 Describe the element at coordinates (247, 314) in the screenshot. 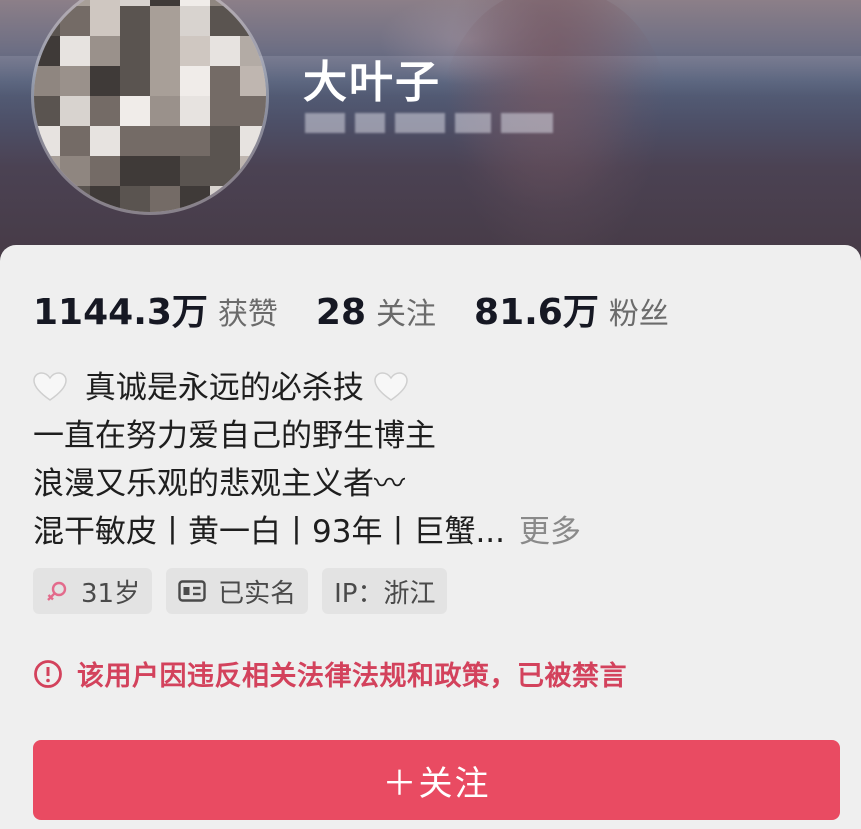

I see `likes-label: 获赞` at that location.